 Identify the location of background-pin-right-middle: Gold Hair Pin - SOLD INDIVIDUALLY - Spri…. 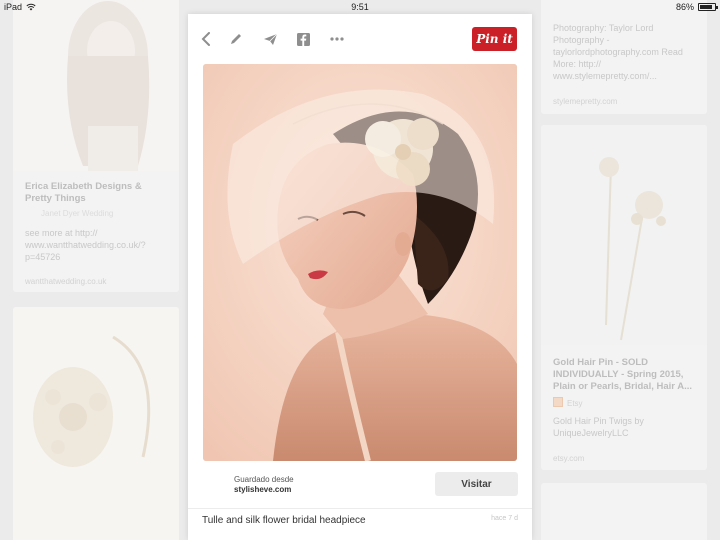
(624, 297).